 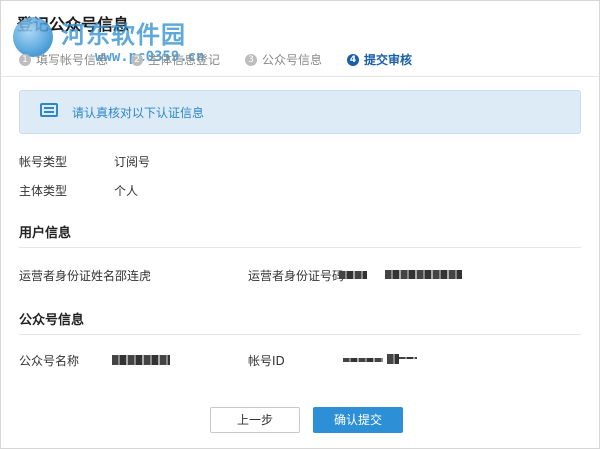 What do you see at coordinates (300, 76) in the screenshot?
I see `header-divider` at bounding box center [300, 76].